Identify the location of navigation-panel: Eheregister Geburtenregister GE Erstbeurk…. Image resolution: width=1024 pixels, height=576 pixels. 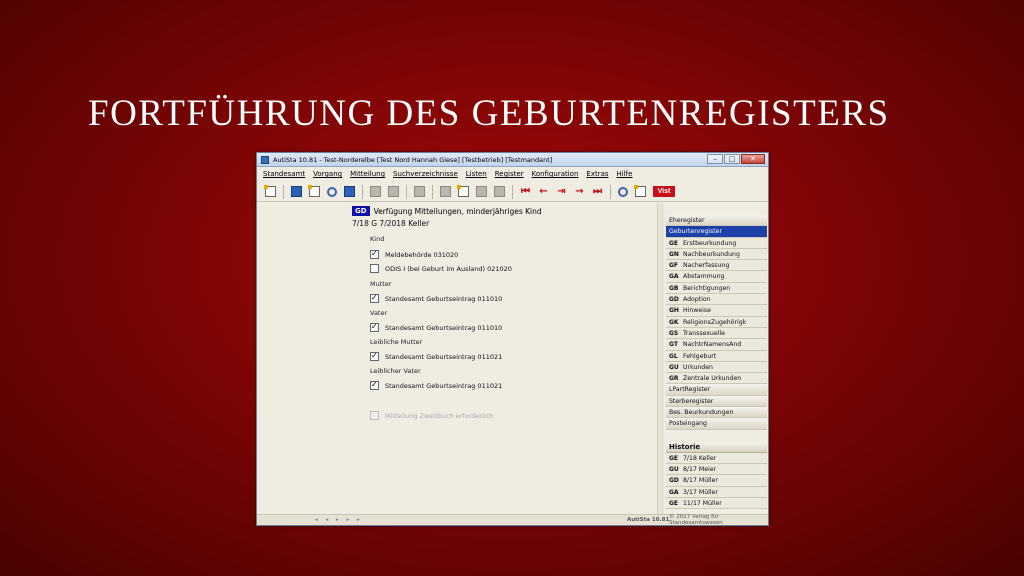
(716, 362).